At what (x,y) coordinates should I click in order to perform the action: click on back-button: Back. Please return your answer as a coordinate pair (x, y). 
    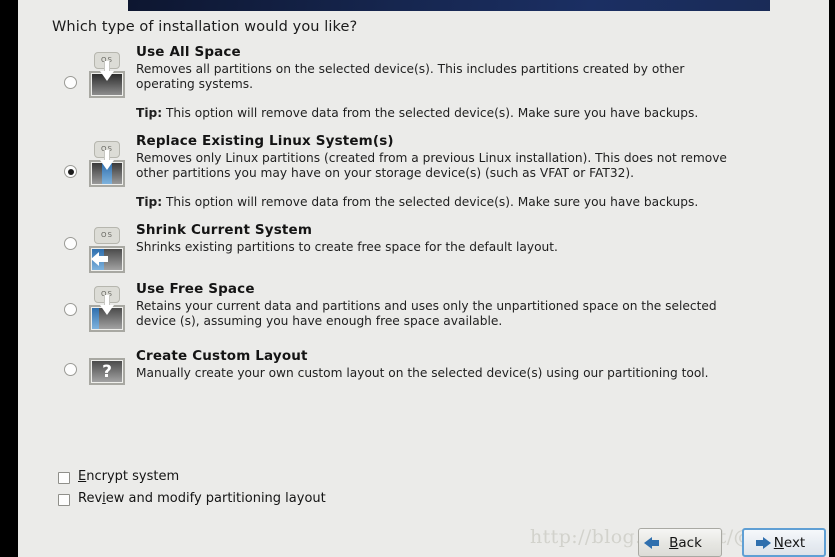
    Looking at the image, I should click on (680, 542).